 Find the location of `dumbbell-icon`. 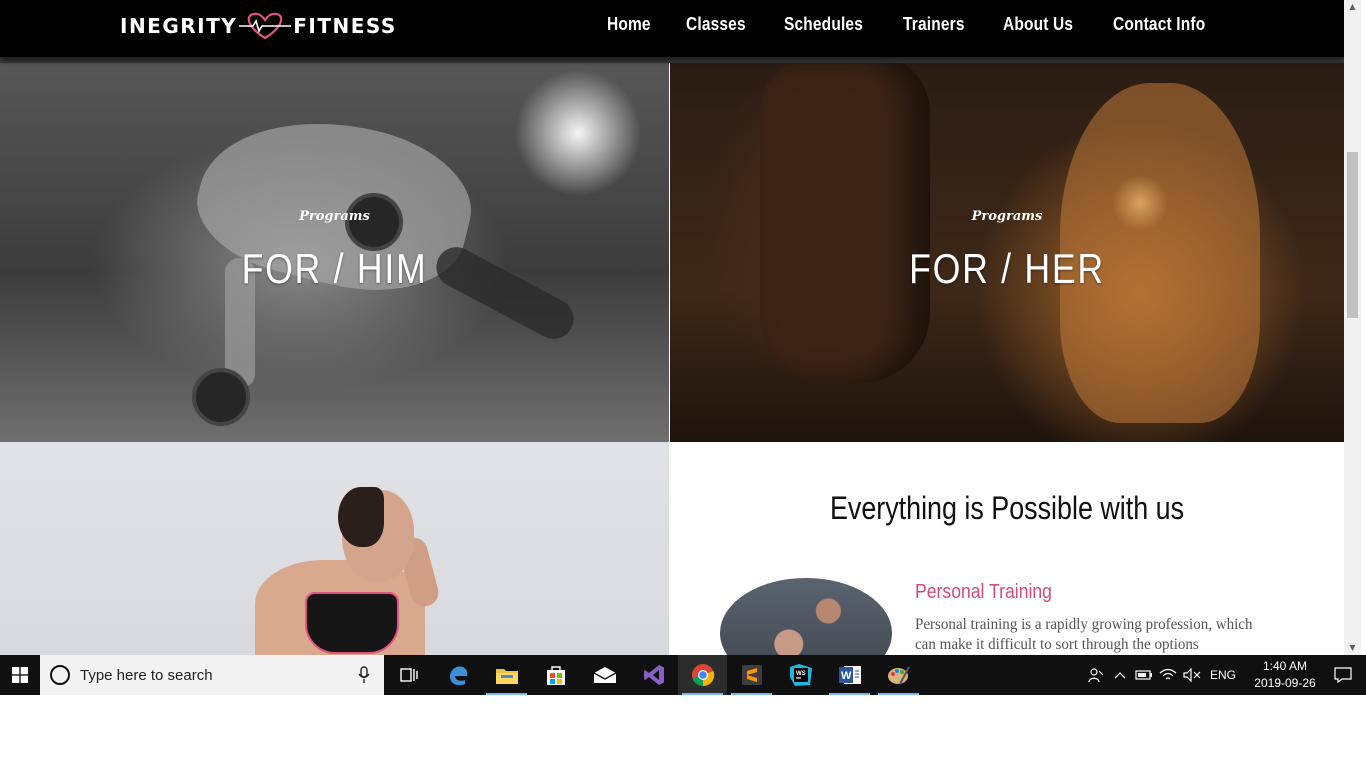

dumbbell-icon is located at coordinates (221, 397).